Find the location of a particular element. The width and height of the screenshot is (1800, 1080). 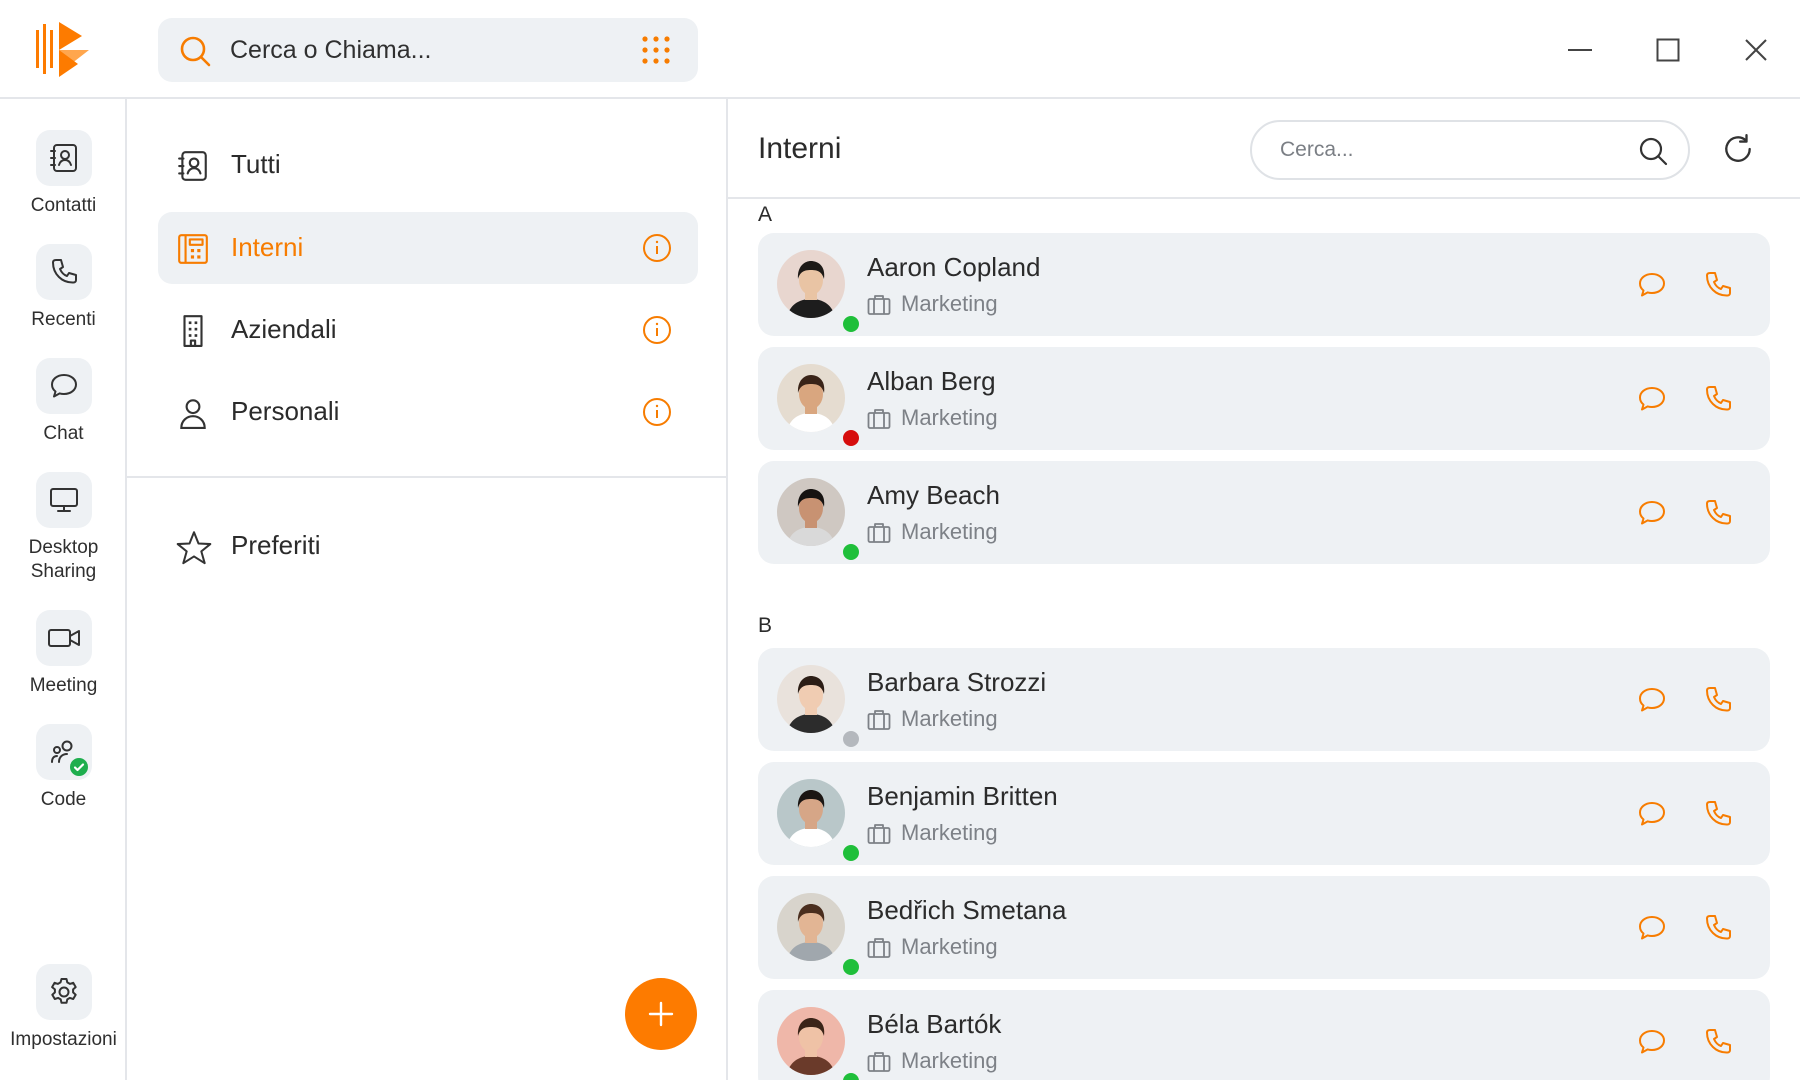

queue-users-icon is located at coordinates (63, 752).